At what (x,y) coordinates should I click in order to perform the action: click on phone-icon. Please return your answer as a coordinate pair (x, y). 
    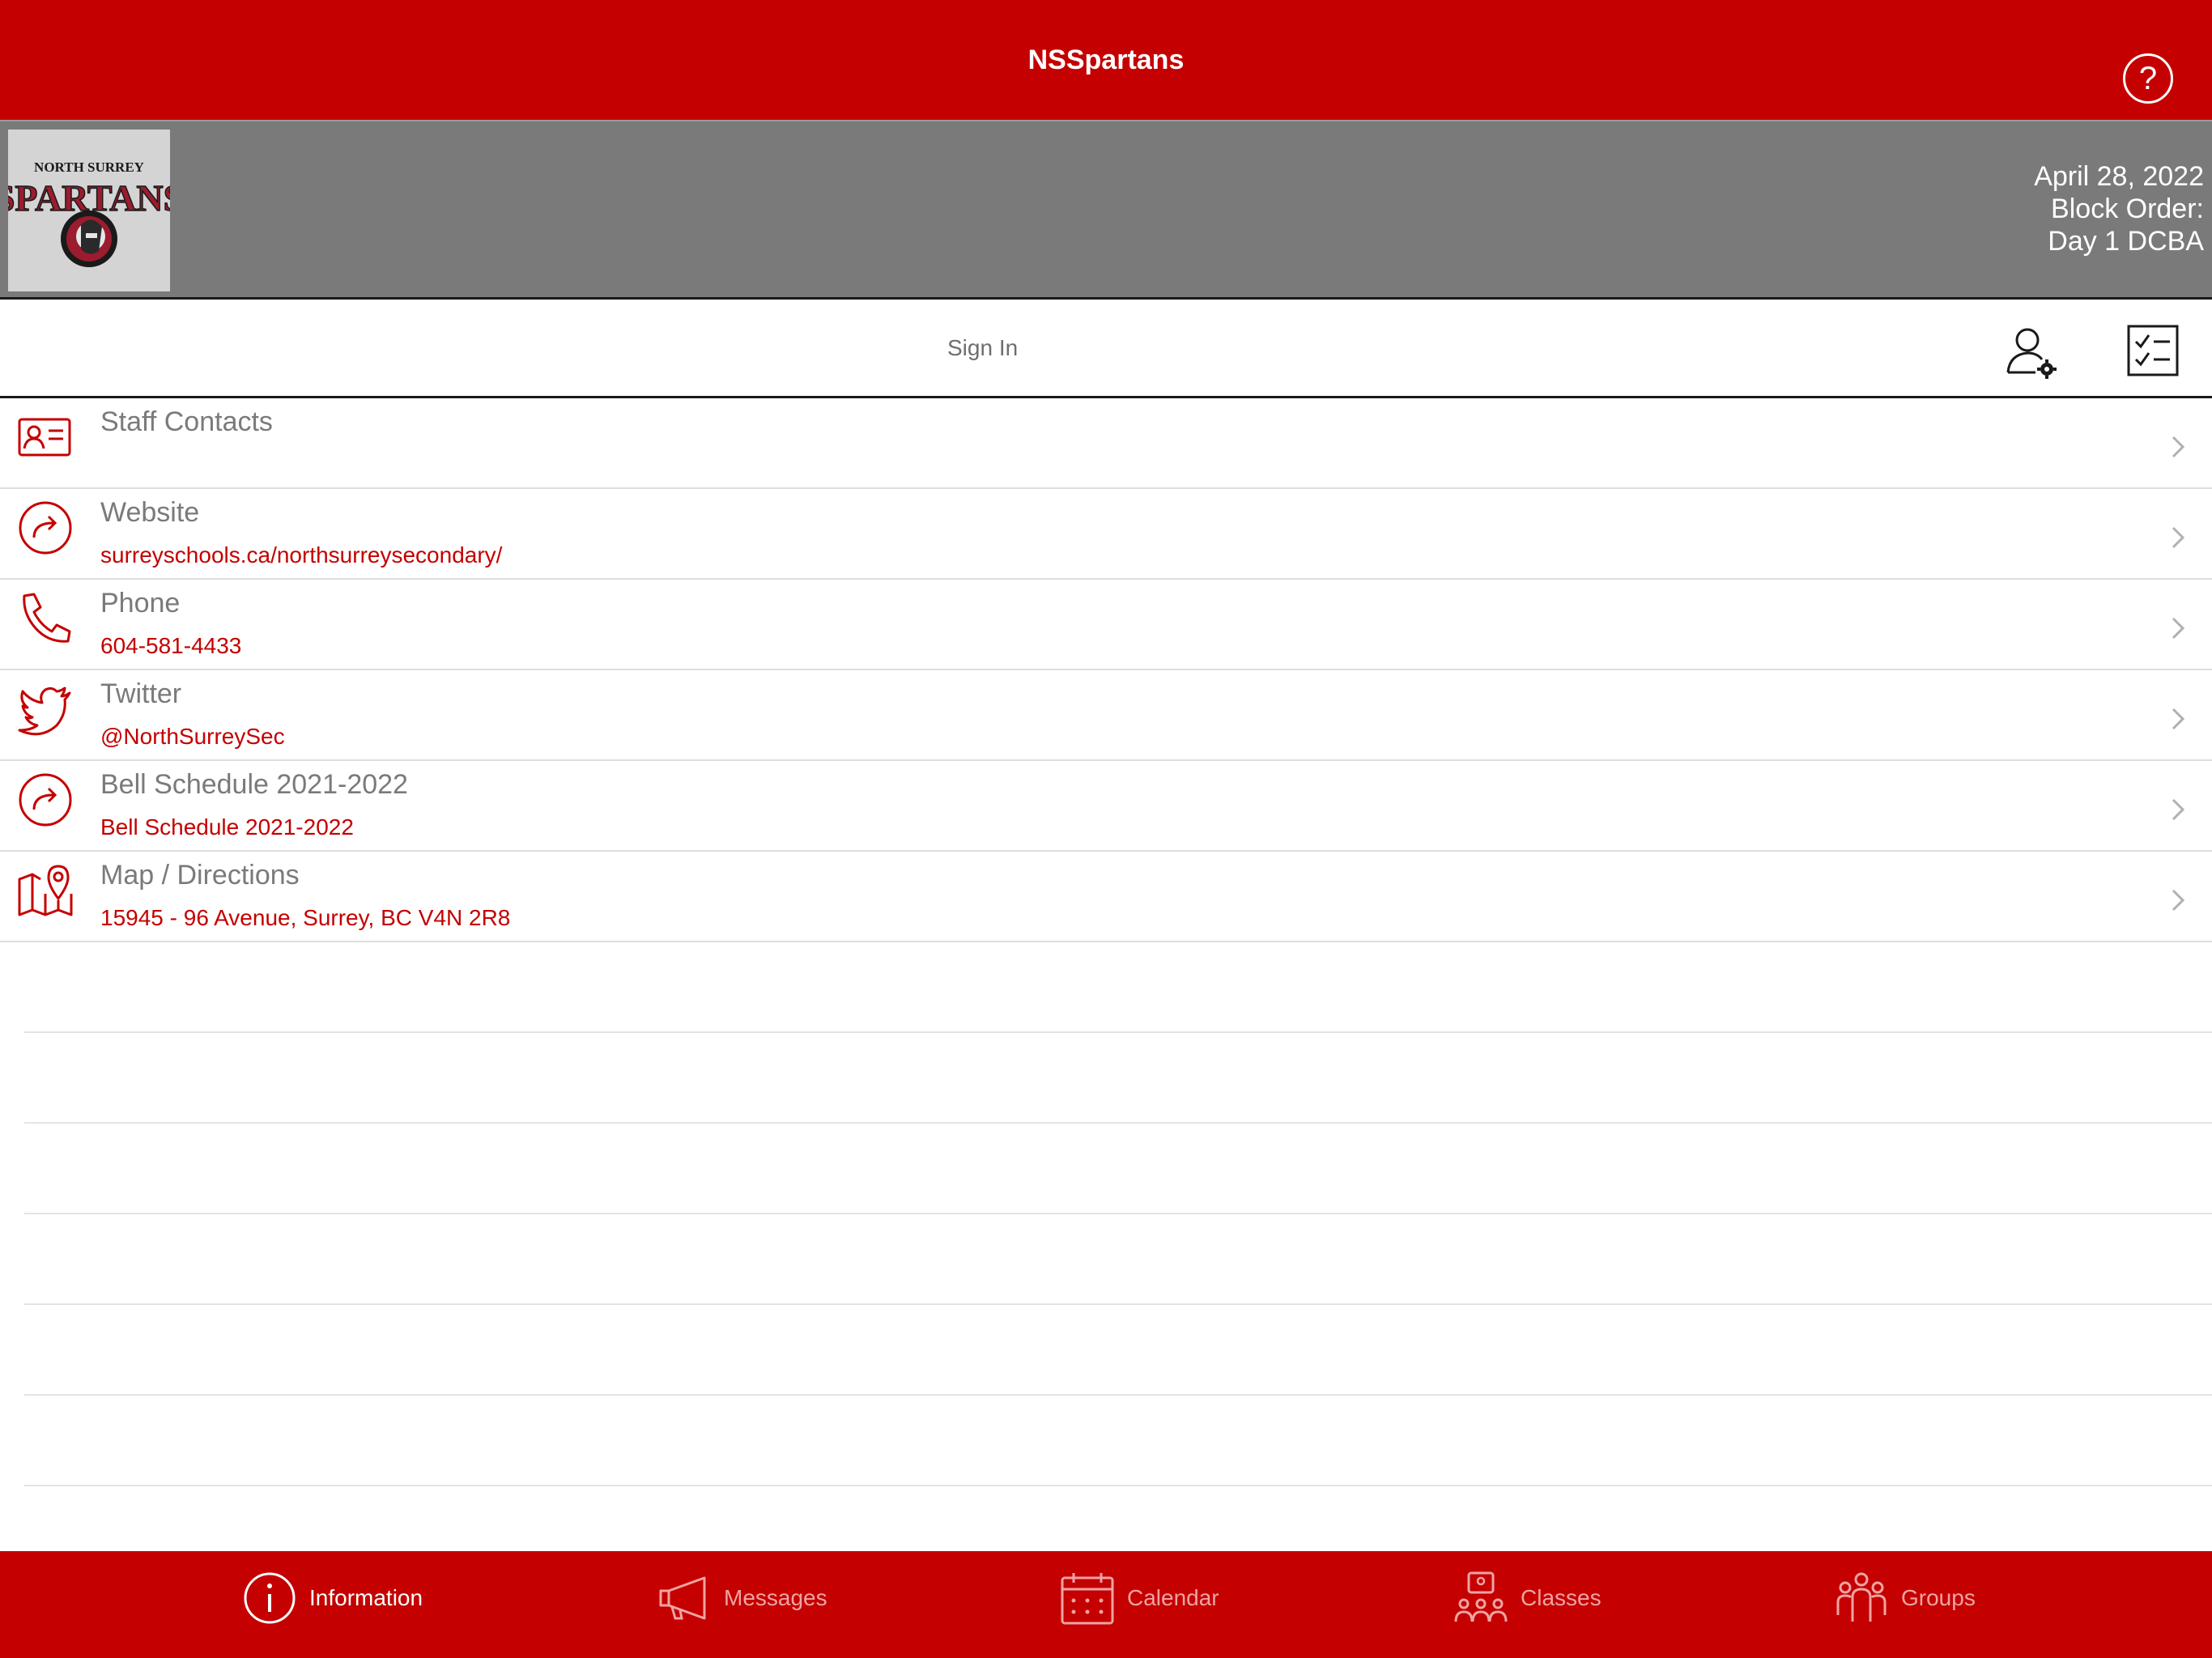
    Looking at the image, I should click on (47, 618).